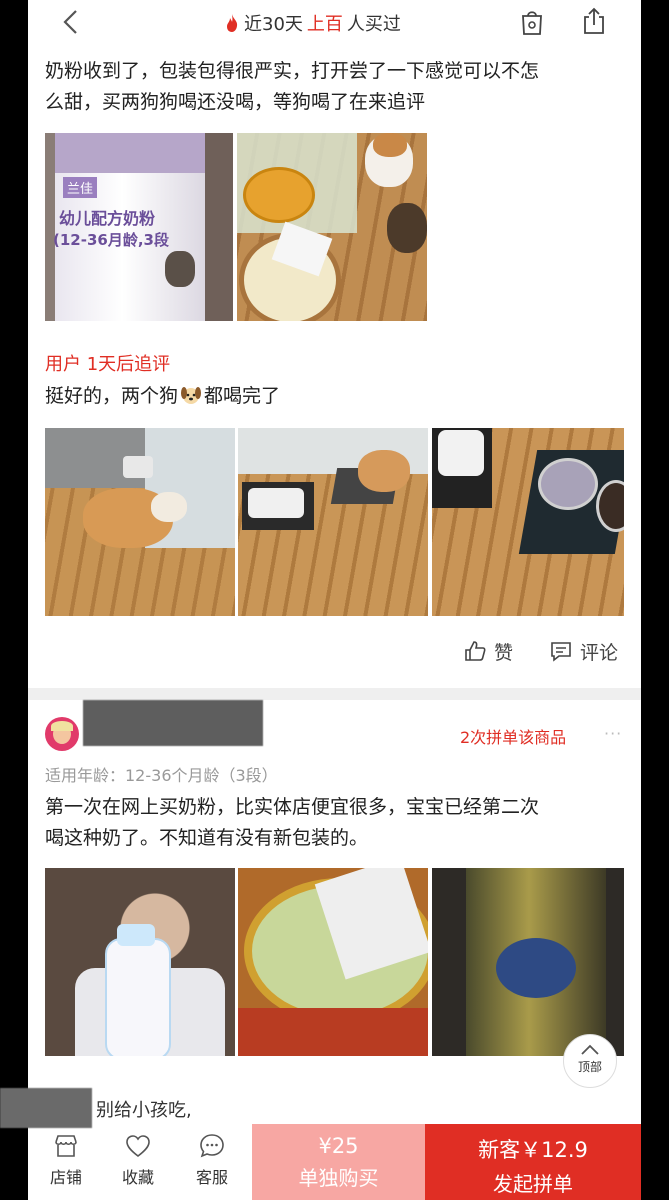  Describe the element at coordinates (504, 652) in the screenshot. I see `like-label: 赞` at that location.